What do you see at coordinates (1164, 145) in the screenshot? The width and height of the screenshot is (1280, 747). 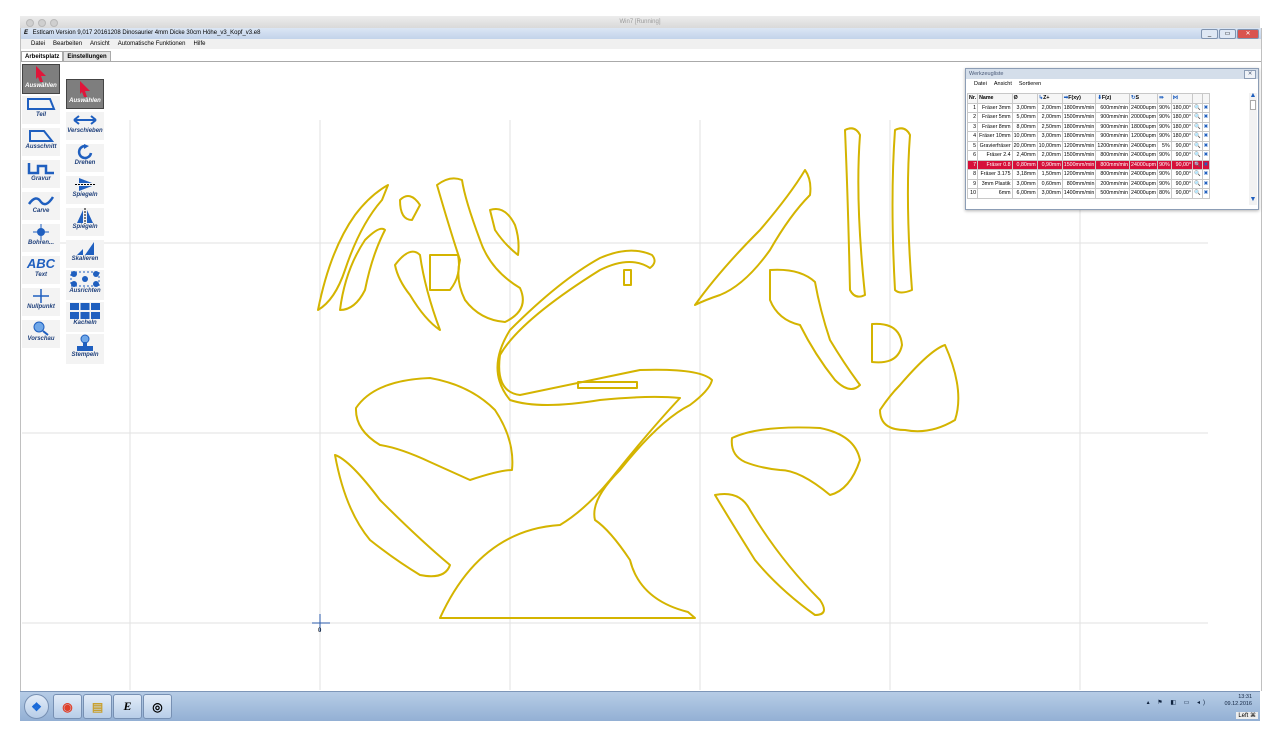 I see `cell-stepover: 5%` at bounding box center [1164, 145].